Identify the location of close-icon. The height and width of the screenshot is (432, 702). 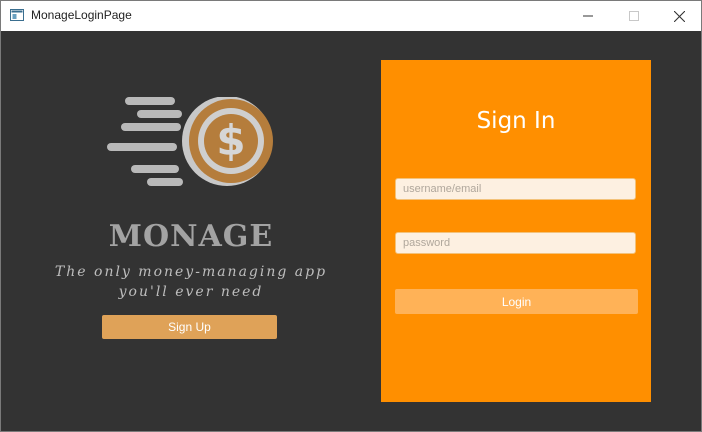
(679, 16).